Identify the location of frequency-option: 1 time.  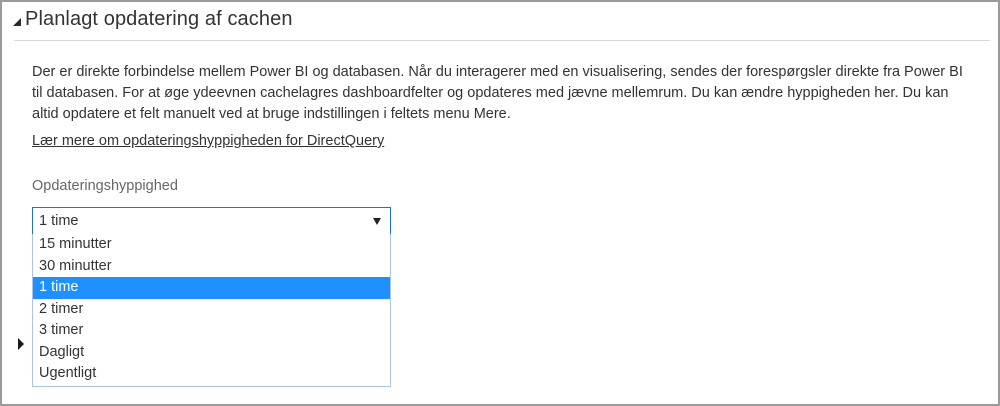
(211, 288).